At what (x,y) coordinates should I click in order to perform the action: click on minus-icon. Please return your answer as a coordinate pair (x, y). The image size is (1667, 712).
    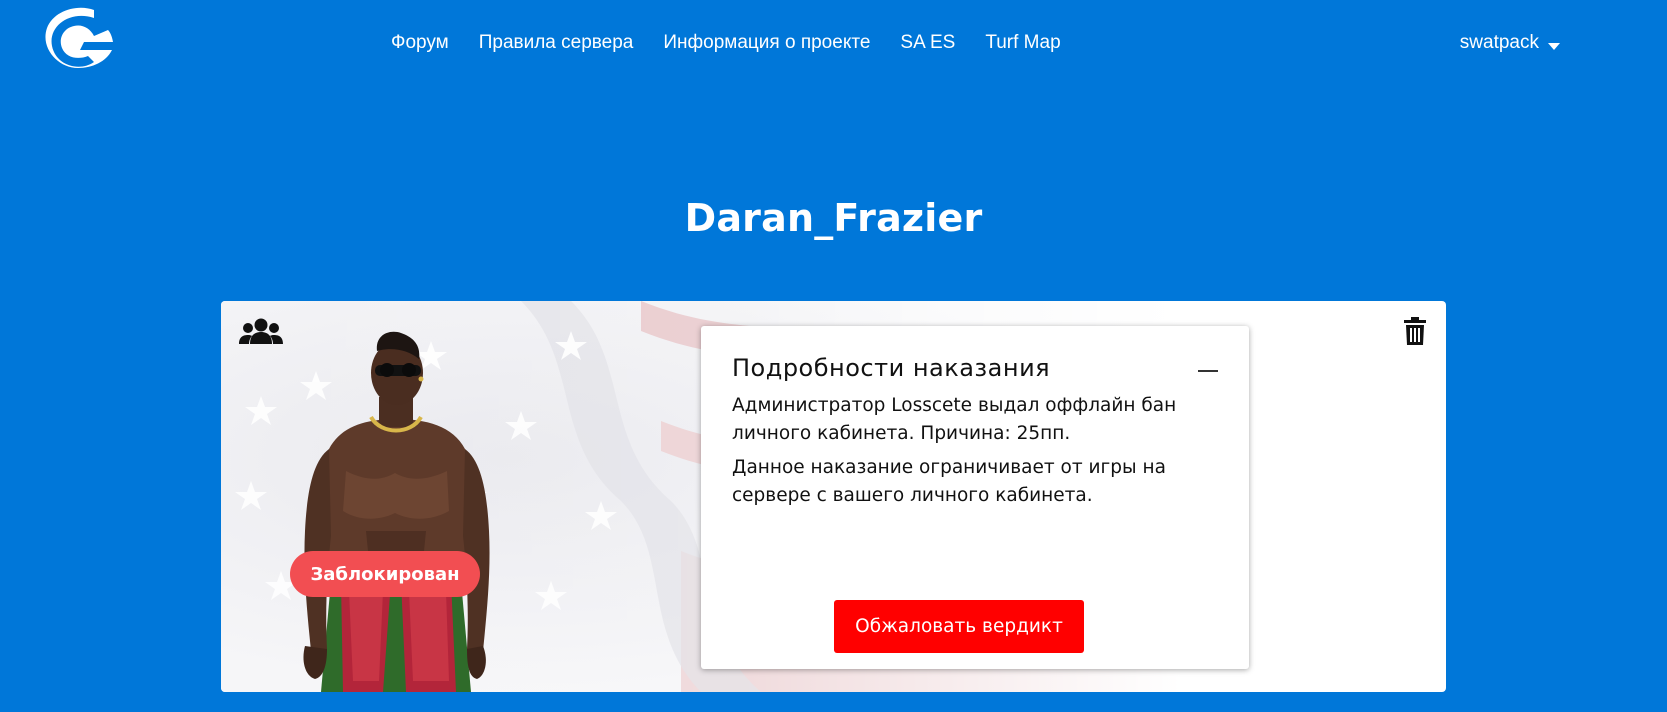
    Looking at the image, I should click on (1208, 371).